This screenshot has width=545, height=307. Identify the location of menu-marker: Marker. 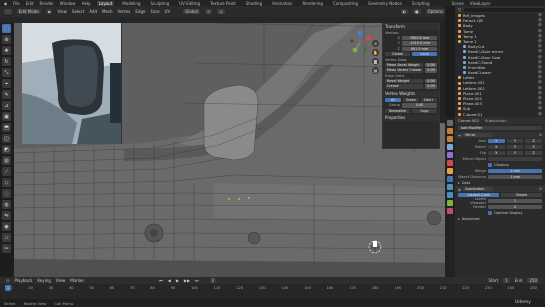
(77, 280).